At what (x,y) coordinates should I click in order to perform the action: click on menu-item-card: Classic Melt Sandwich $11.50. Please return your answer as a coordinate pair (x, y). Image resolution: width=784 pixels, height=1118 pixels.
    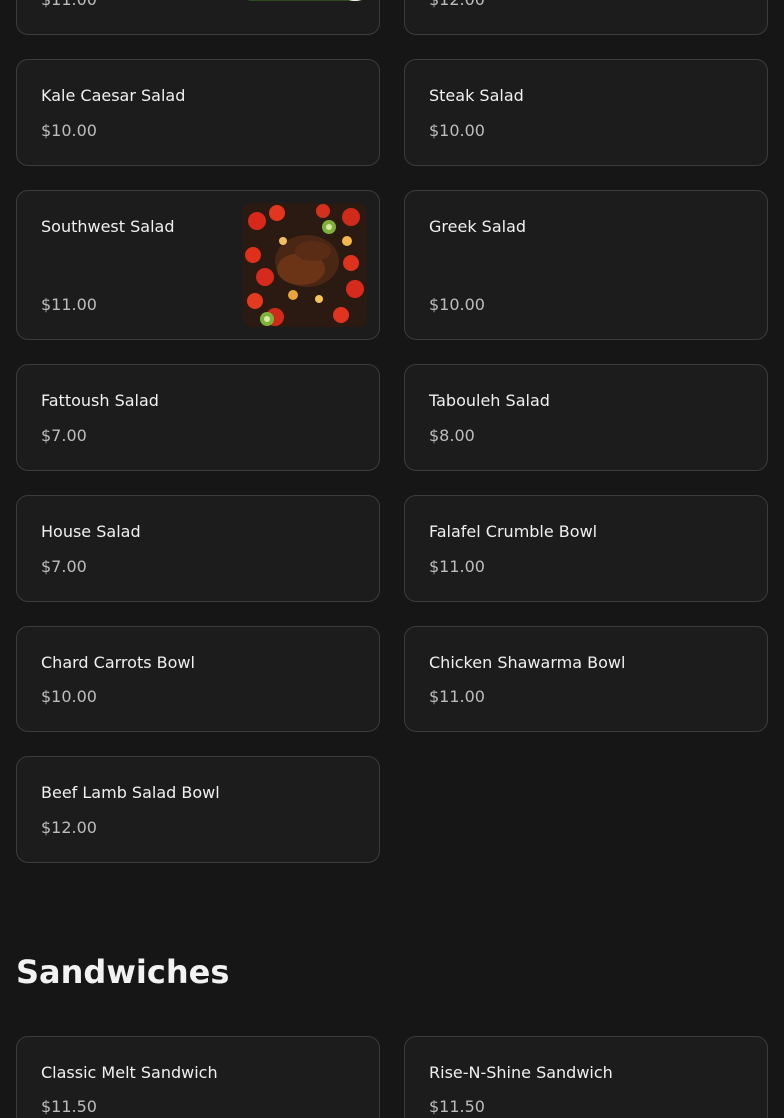
    Looking at the image, I should click on (198, 1077).